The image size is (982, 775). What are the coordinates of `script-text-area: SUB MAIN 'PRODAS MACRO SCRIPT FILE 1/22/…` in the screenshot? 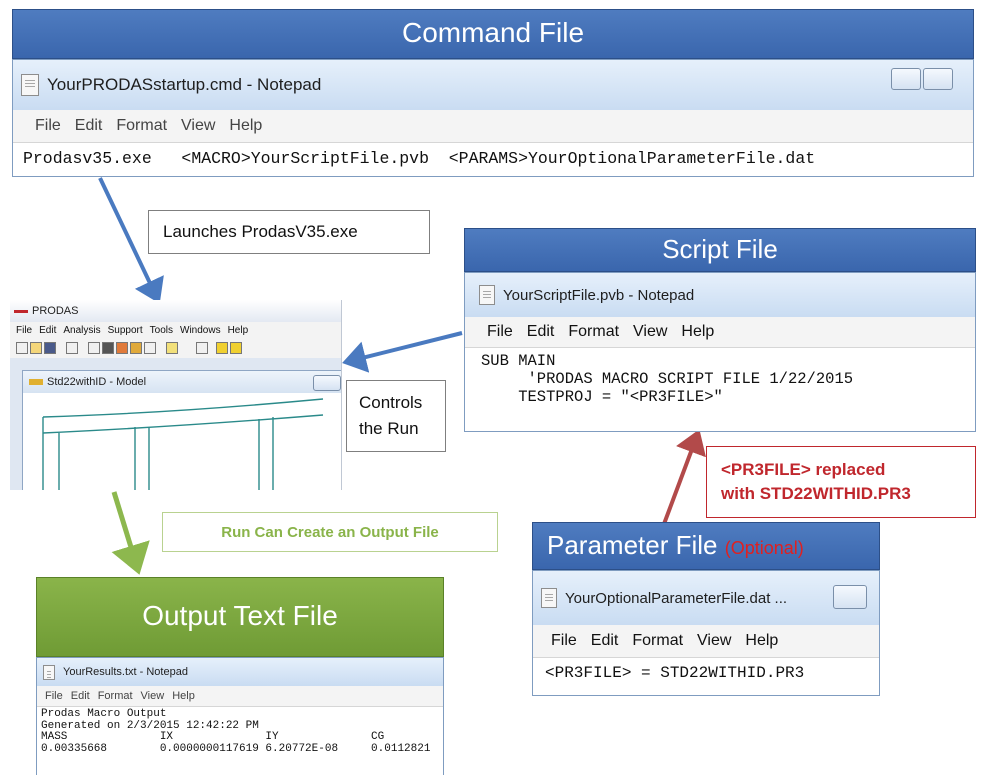 It's located at (720, 377).